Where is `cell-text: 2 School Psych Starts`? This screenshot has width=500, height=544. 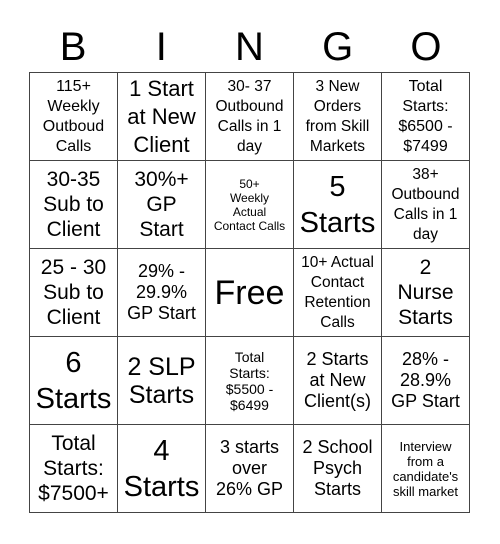 cell-text: 2 School Psych Starts is located at coordinates (337, 468).